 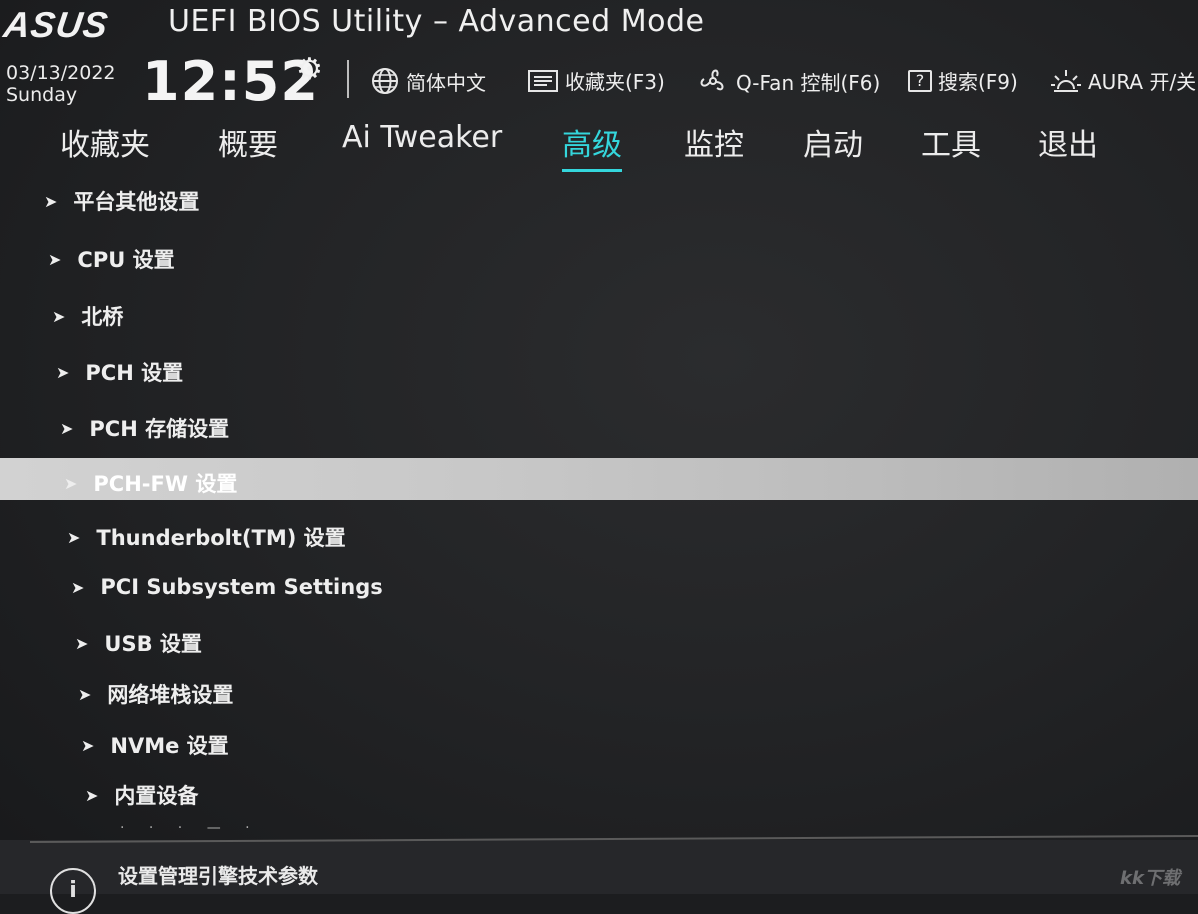 I want to click on menu-item-platform-misc: ➤ 平台其他设置, so click(x=121, y=201).